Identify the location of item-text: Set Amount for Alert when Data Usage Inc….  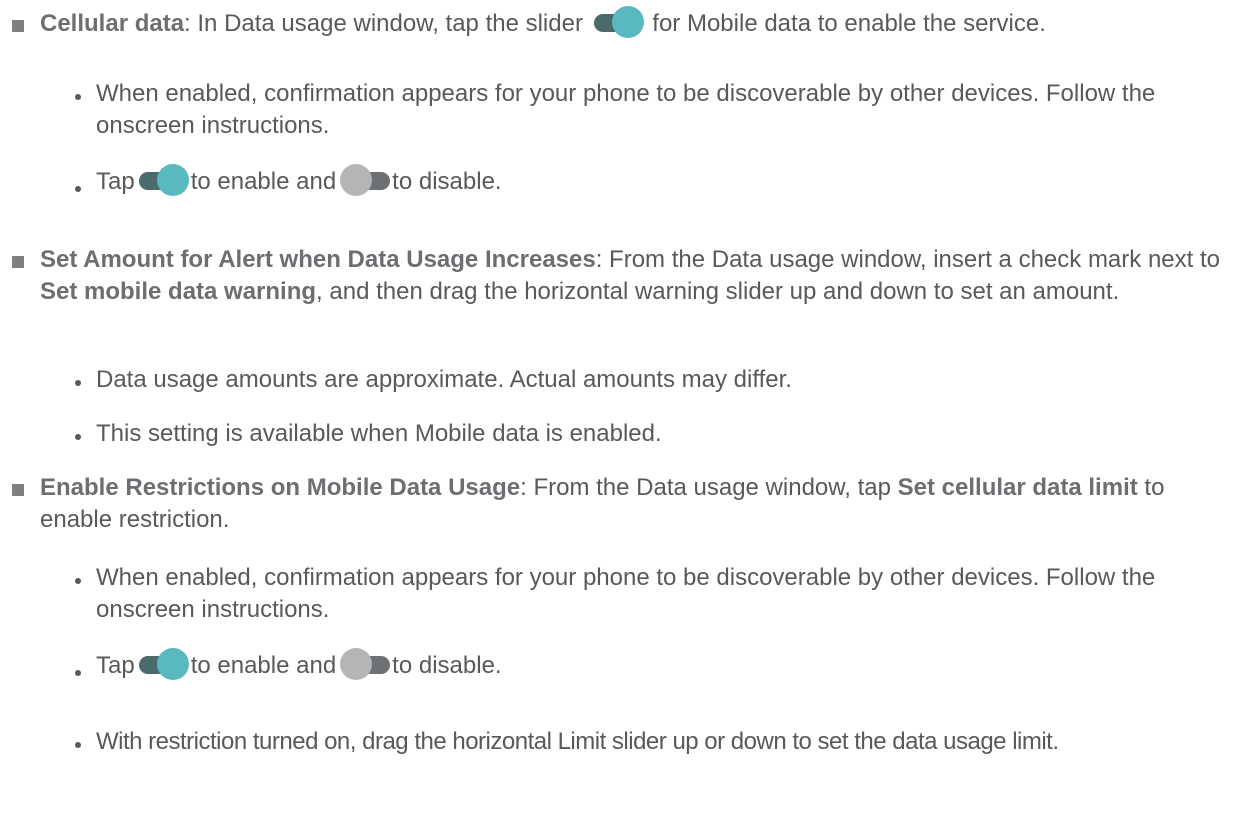
(630, 275).